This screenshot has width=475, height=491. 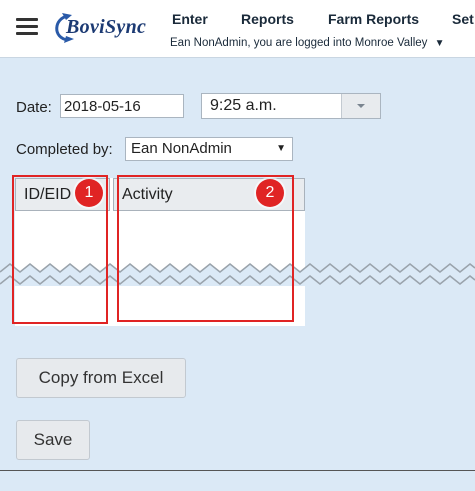 I want to click on nav-enter: Enter, so click(x=190, y=19).